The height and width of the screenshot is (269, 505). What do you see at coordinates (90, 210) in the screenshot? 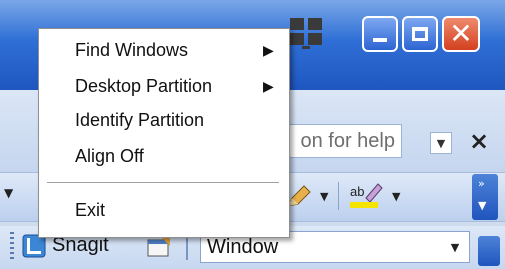
I see `menu-item-label: Exit` at bounding box center [90, 210].